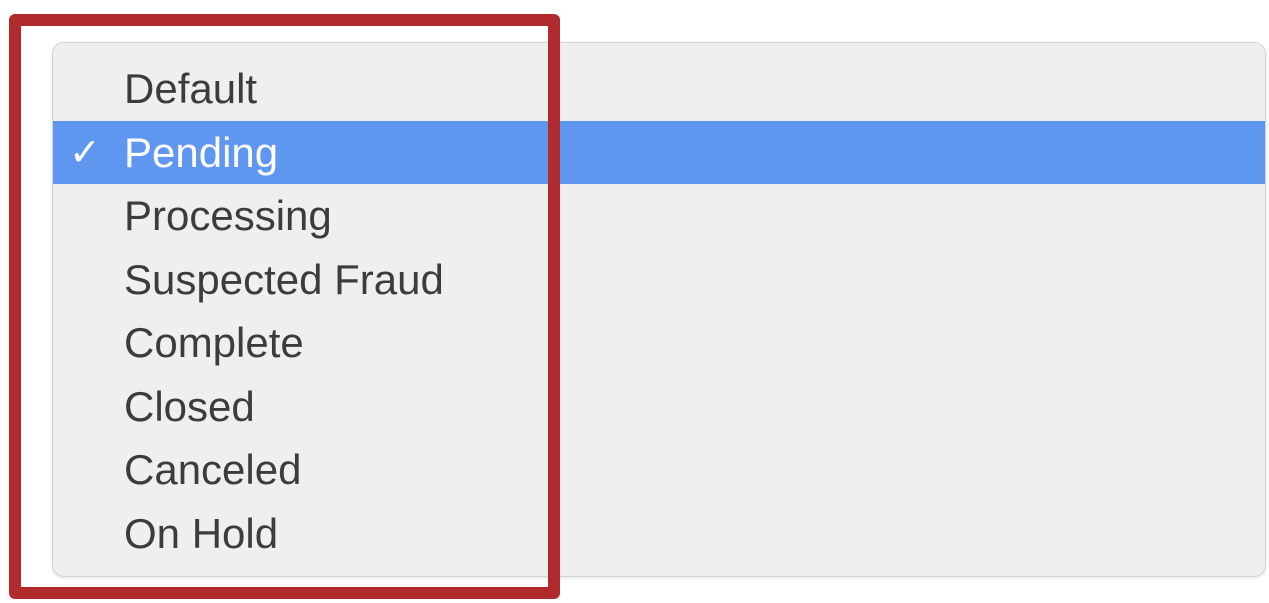  Describe the element at coordinates (85, 151) in the screenshot. I see `checkmark-icon: ✓` at that location.